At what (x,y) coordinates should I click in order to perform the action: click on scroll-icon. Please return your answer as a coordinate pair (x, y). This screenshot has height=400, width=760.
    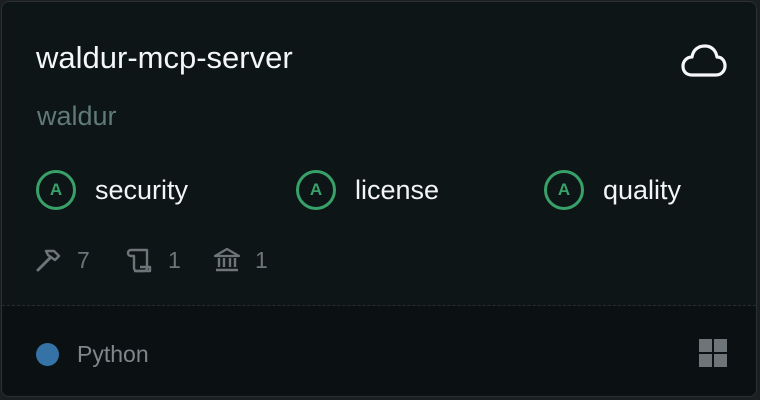
    Looking at the image, I should click on (139, 260).